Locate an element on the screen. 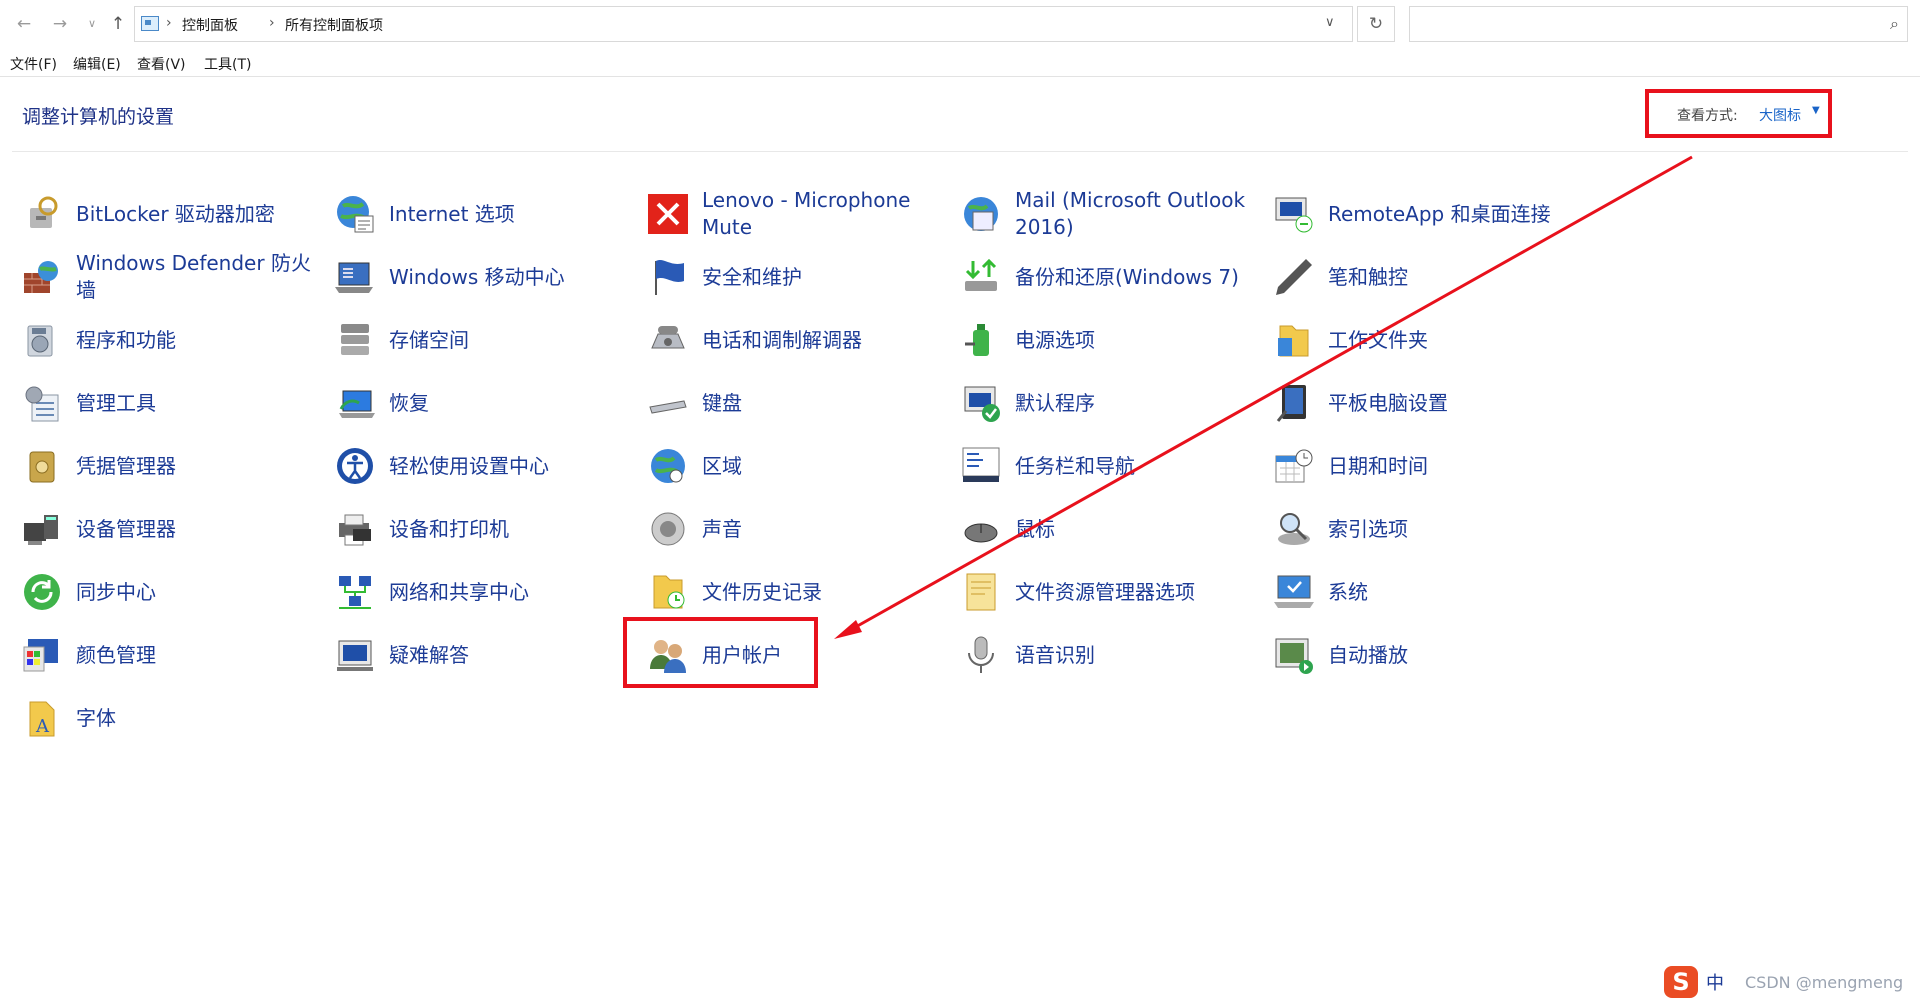 The image size is (1920, 1001). item-label: 电源选项 is located at coordinates (1055, 339).